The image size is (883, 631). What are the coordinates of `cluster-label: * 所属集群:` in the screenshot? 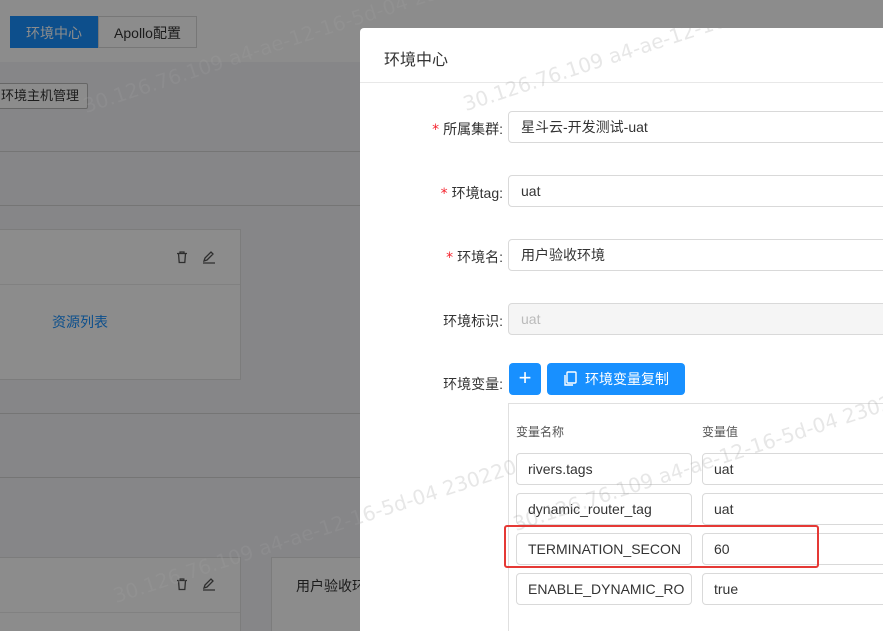 It's located at (467, 129).